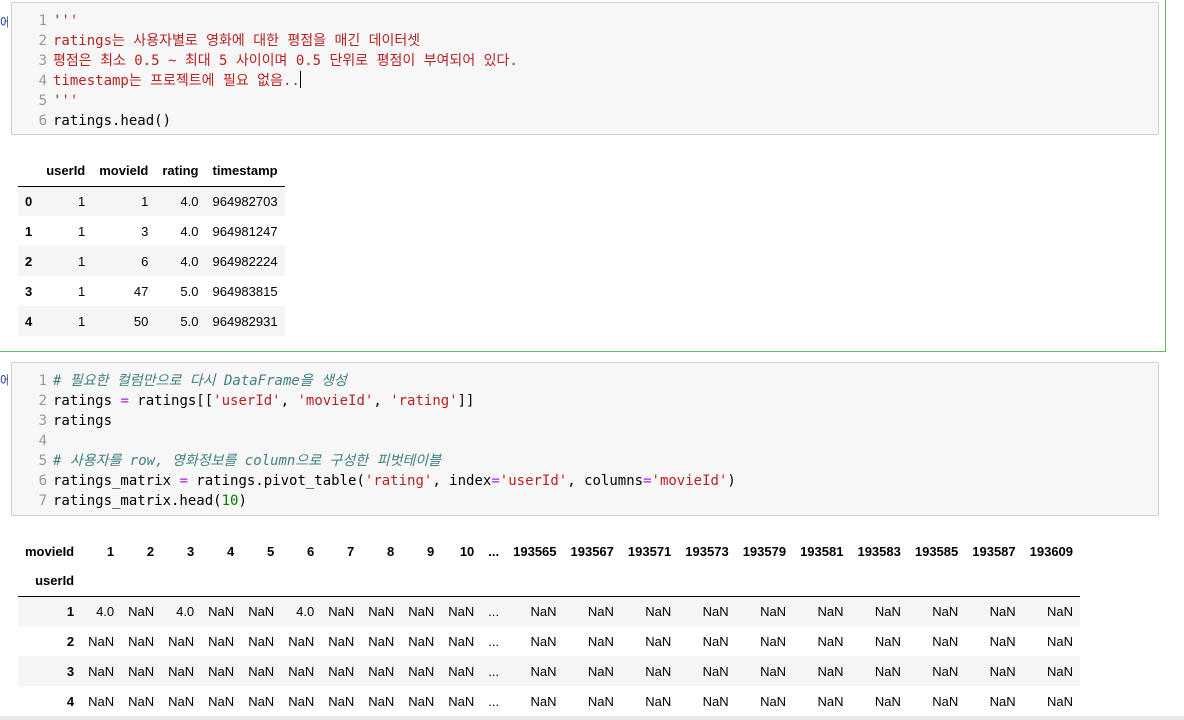 The image size is (1184, 720). I want to click on horizontal-scrollbar, so click(592, 718).